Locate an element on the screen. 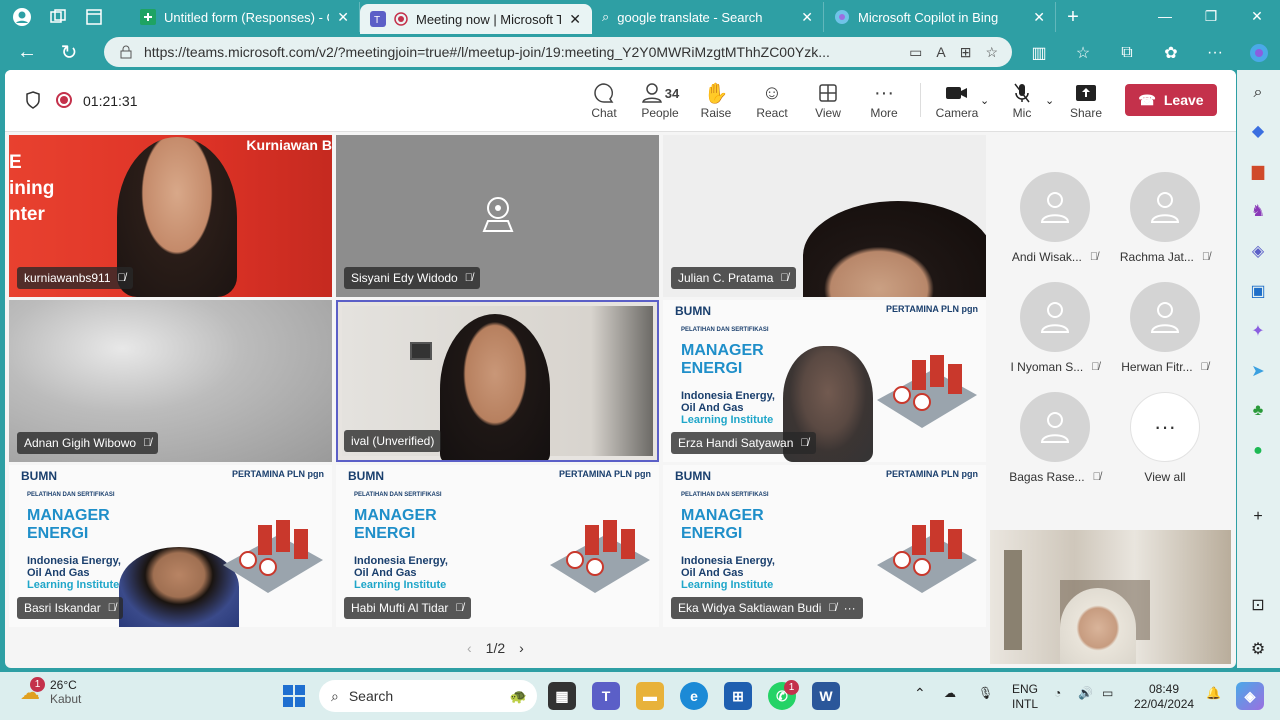  battery-icon: ▭ is located at coordinates (1107, 693).